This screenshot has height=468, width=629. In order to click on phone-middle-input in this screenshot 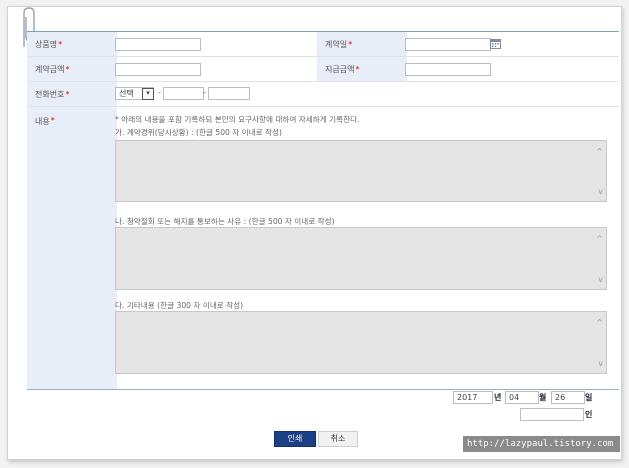, I will do `click(183, 93)`.